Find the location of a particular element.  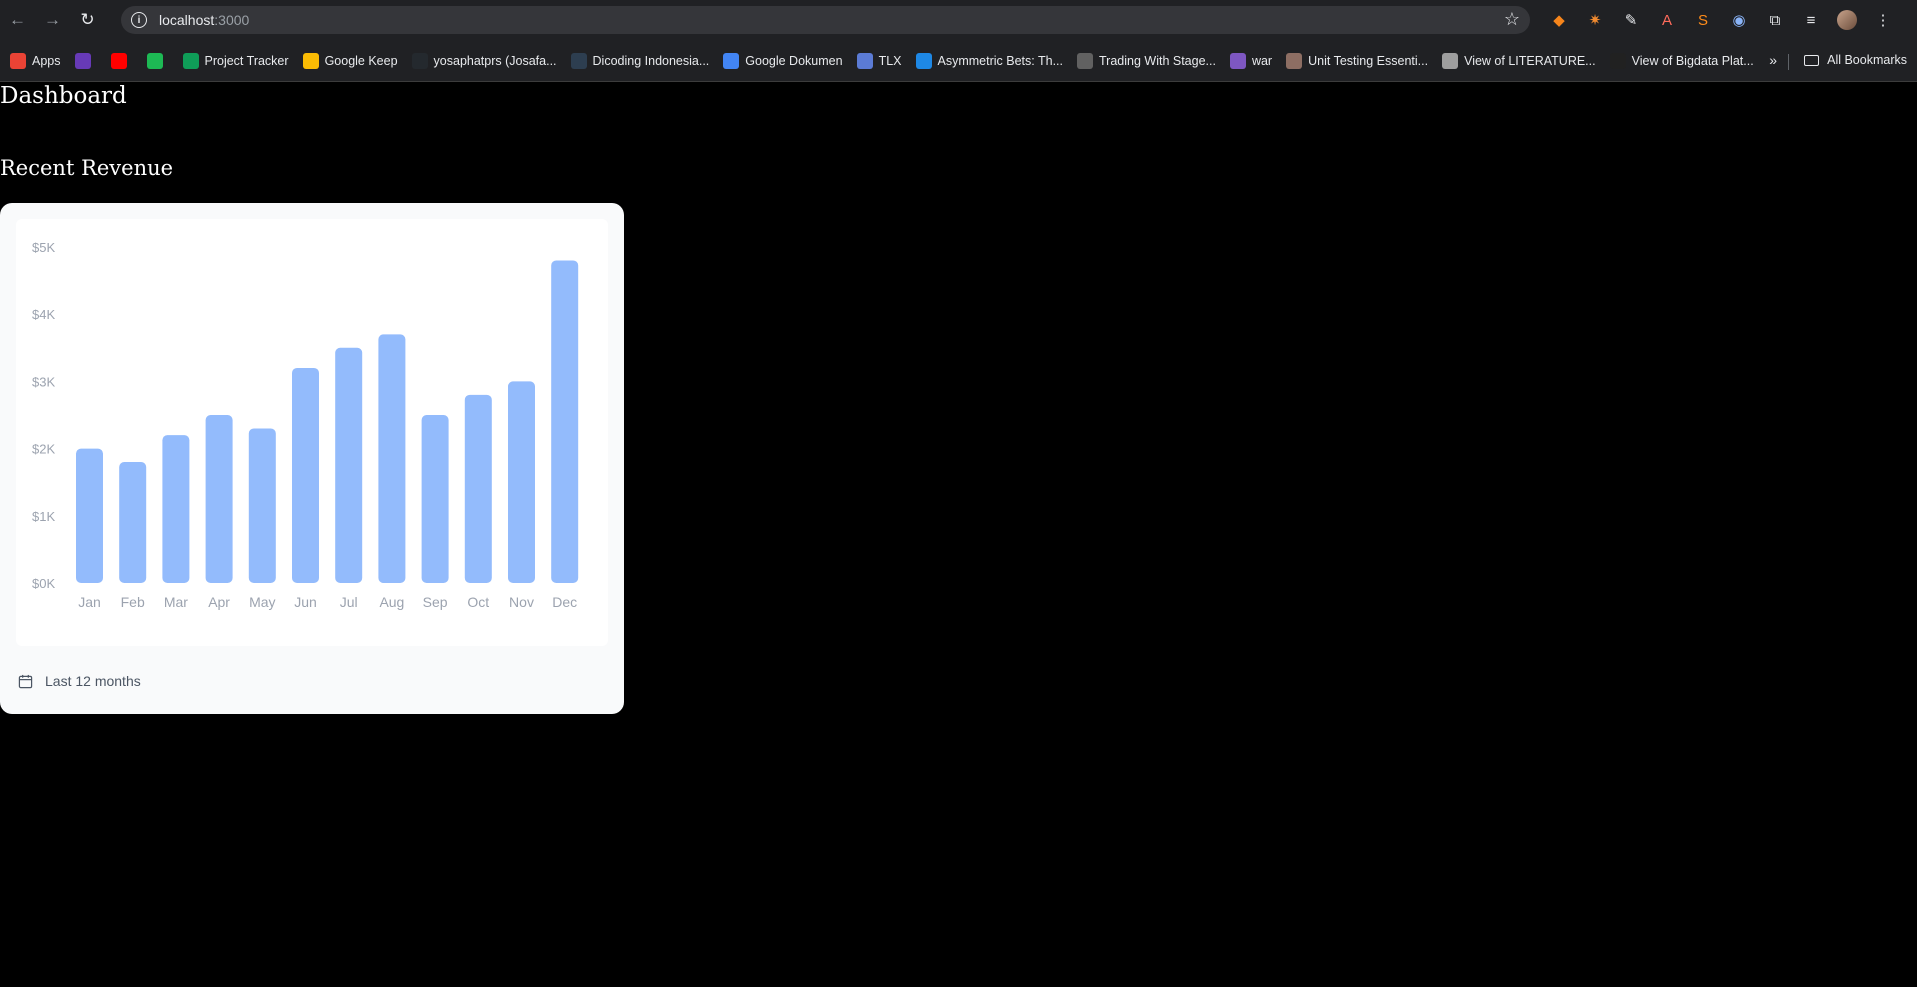

bookmark-label: Apps is located at coordinates (46, 60).